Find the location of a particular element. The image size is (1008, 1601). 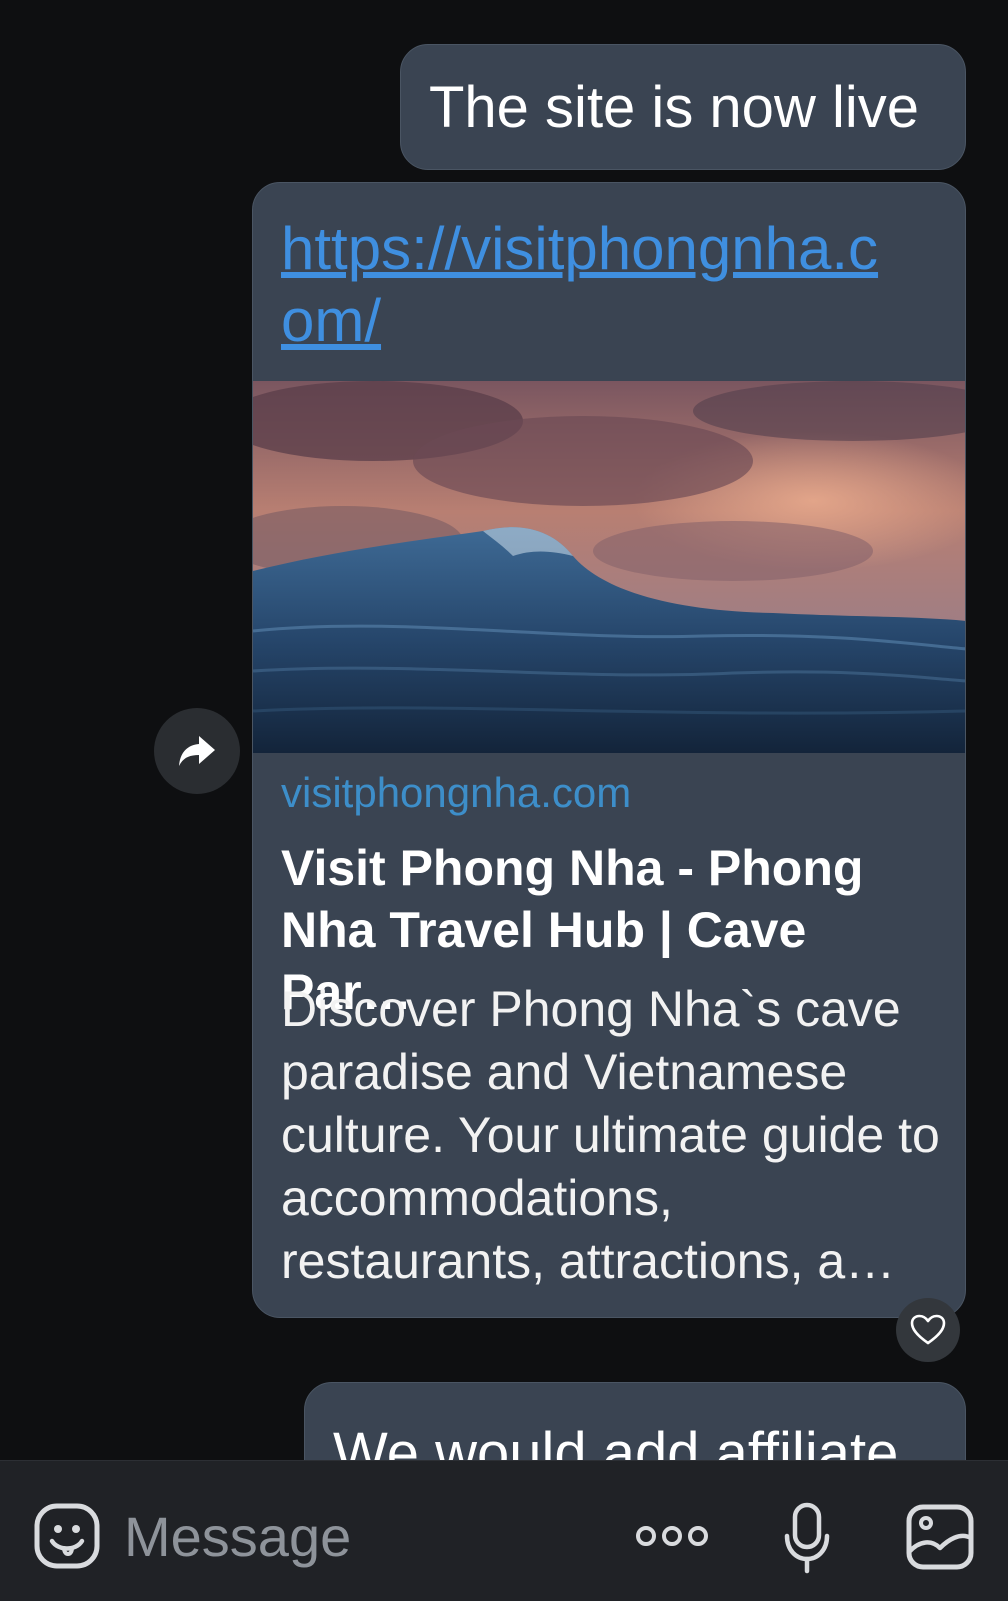

emoji-icon is located at coordinates (67, 1536).